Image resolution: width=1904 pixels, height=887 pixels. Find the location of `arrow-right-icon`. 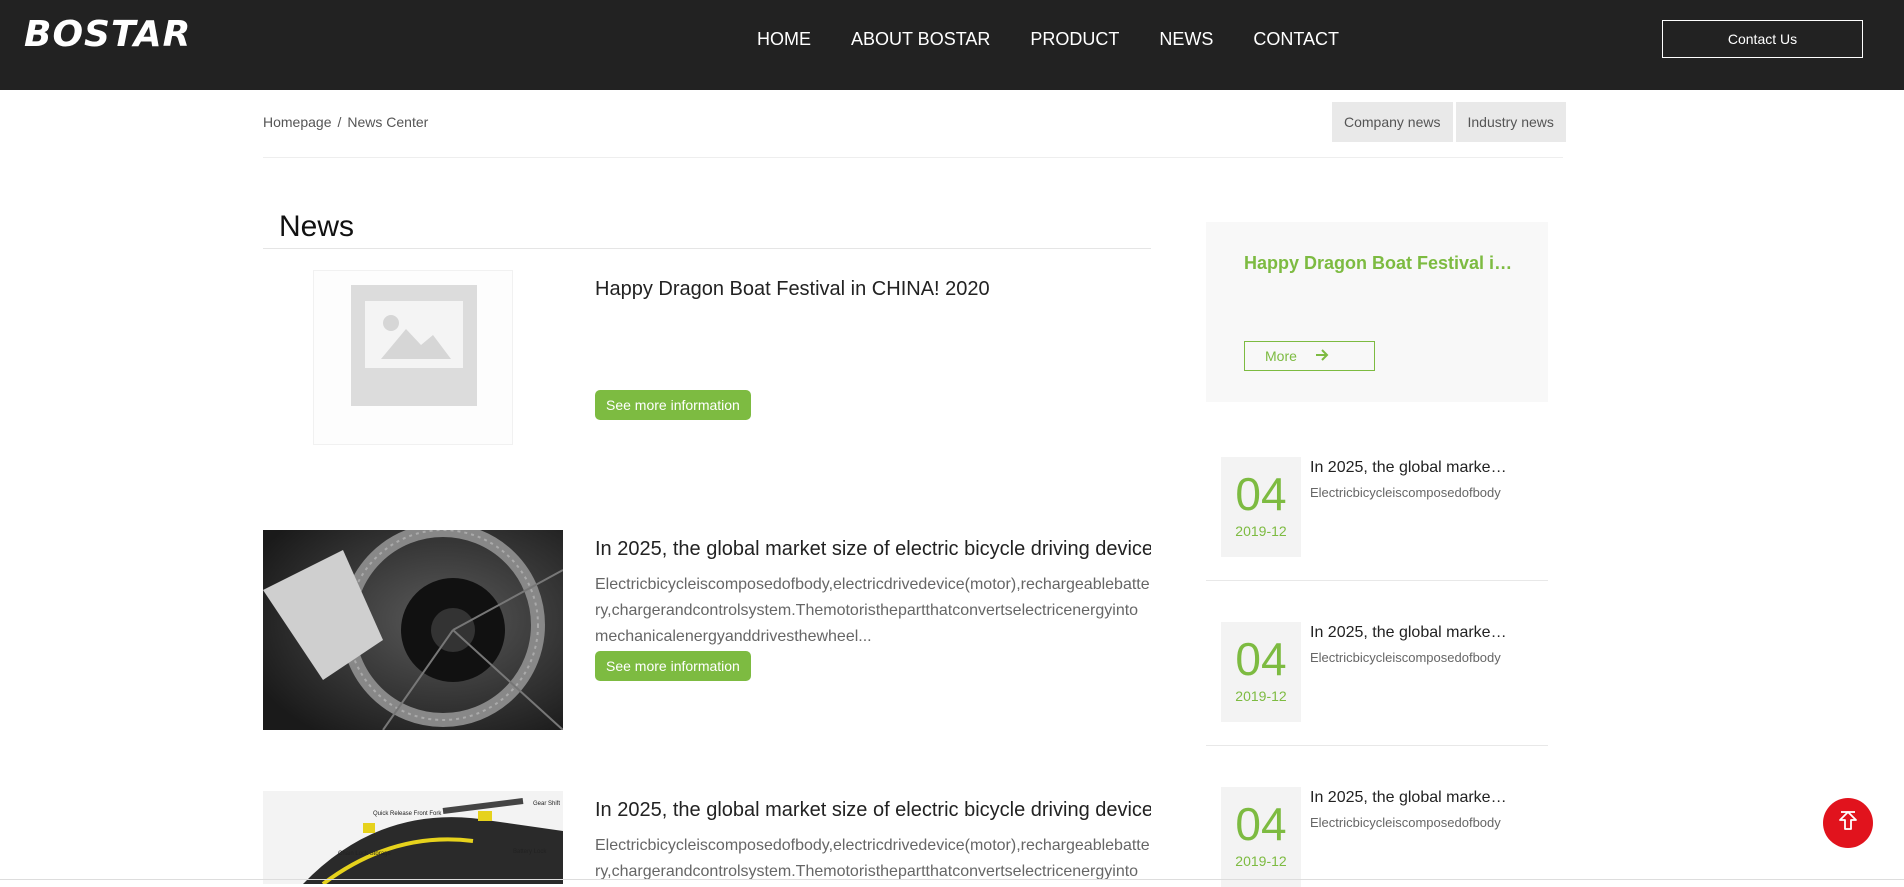

arrow-right-icon is located at coordinates (1322, 356).